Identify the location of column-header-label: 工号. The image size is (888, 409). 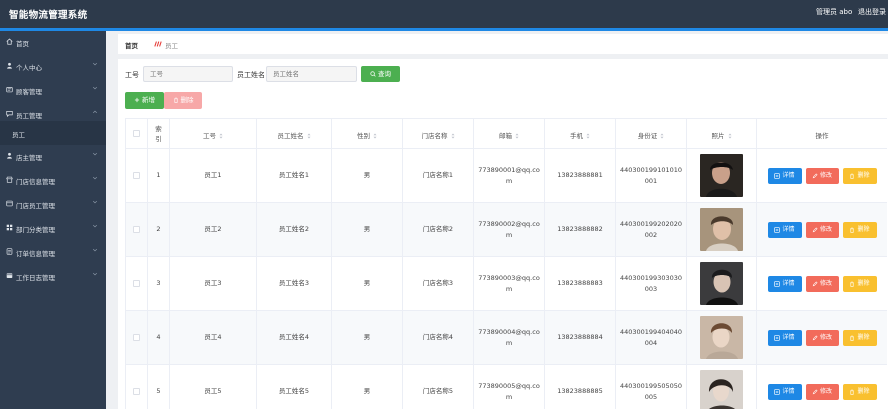
(209, 136).